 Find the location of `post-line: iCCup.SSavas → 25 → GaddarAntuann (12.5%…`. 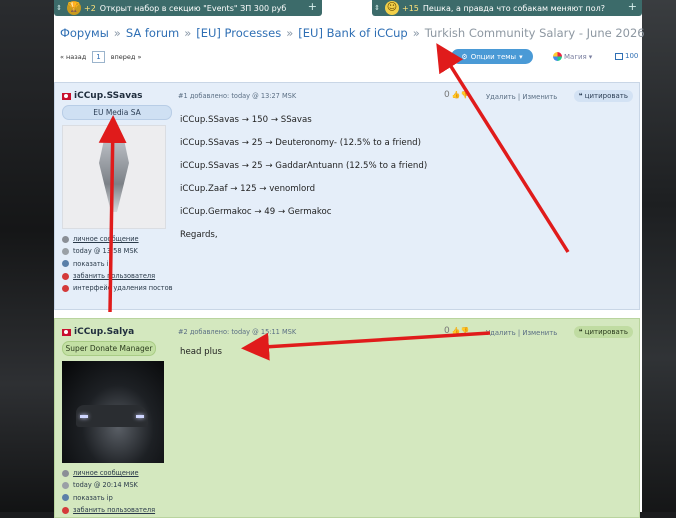

post-line: iCCup.SSavas → 25 → GaddarAntuann (12.5%… is located at coordinates (304, 166).